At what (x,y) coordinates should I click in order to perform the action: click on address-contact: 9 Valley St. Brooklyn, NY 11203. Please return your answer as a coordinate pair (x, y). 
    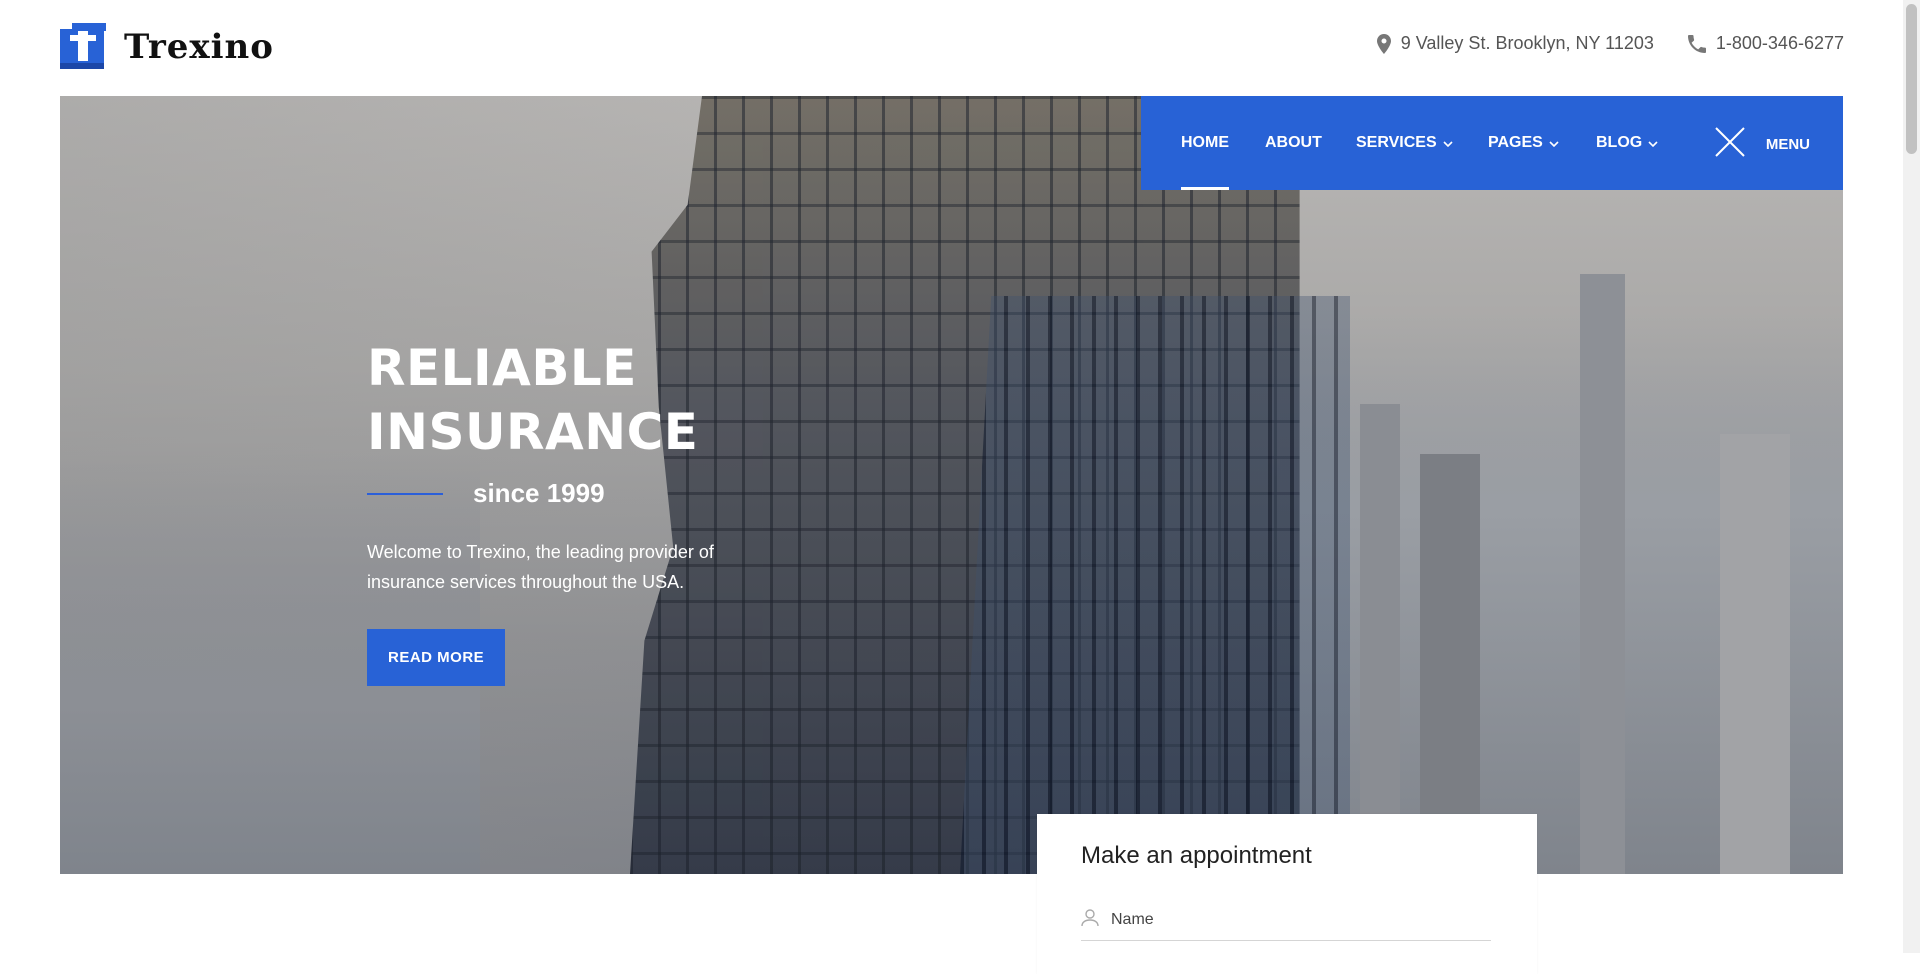
    Looking at the image, I should click on (1515, 43).